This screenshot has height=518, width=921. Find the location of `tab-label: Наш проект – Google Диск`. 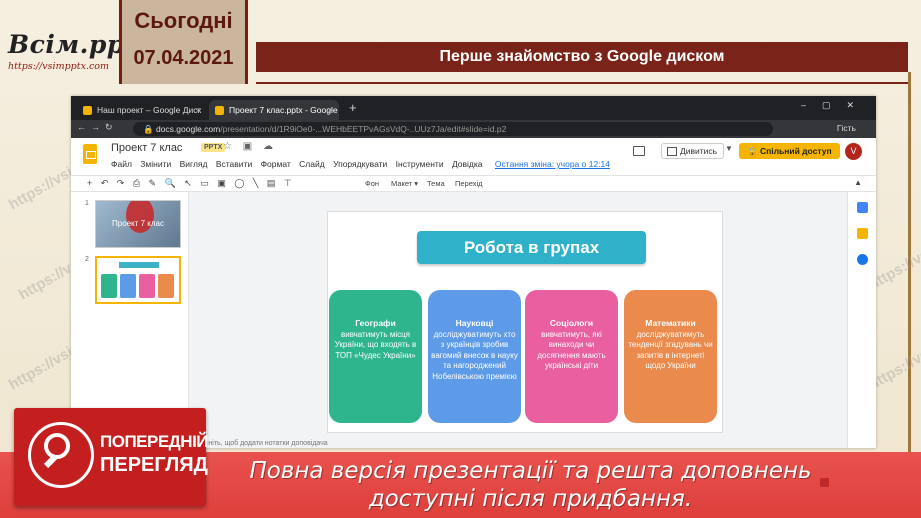

tab-label: Наш проект – Google Диск is located at coordinates (149, 110).